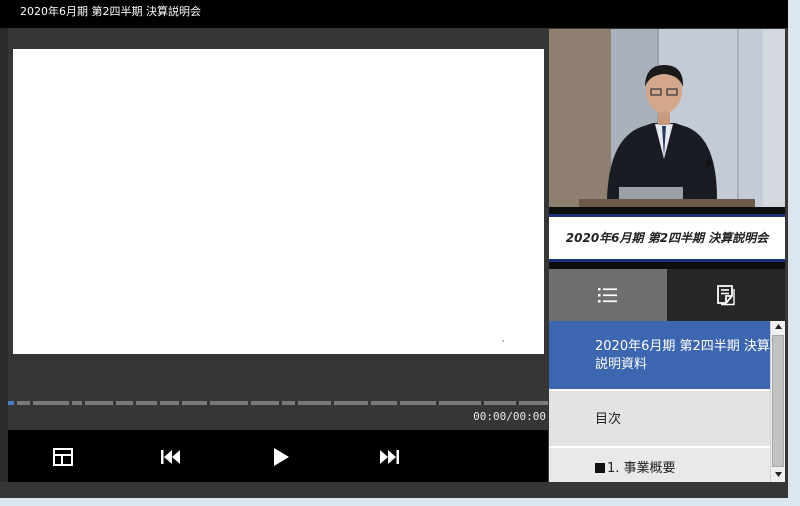  I want to click on skip-next-icon, so click(389, 457).